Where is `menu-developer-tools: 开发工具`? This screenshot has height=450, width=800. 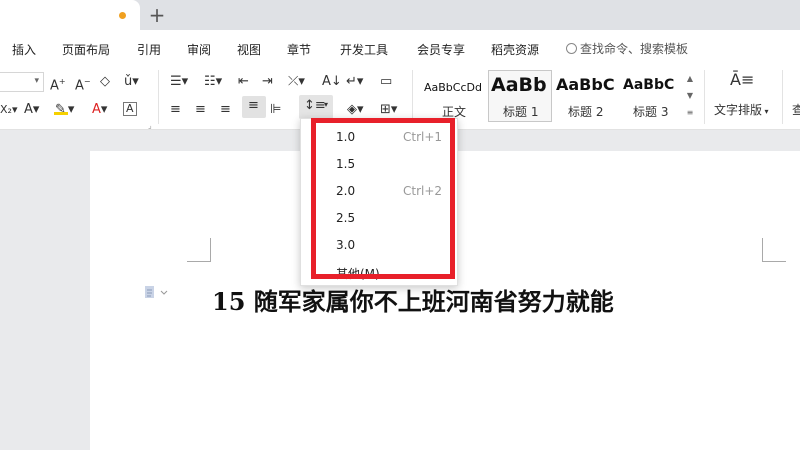 menu-developer-tools: 开发工具 is located at coordinates (364, 49).